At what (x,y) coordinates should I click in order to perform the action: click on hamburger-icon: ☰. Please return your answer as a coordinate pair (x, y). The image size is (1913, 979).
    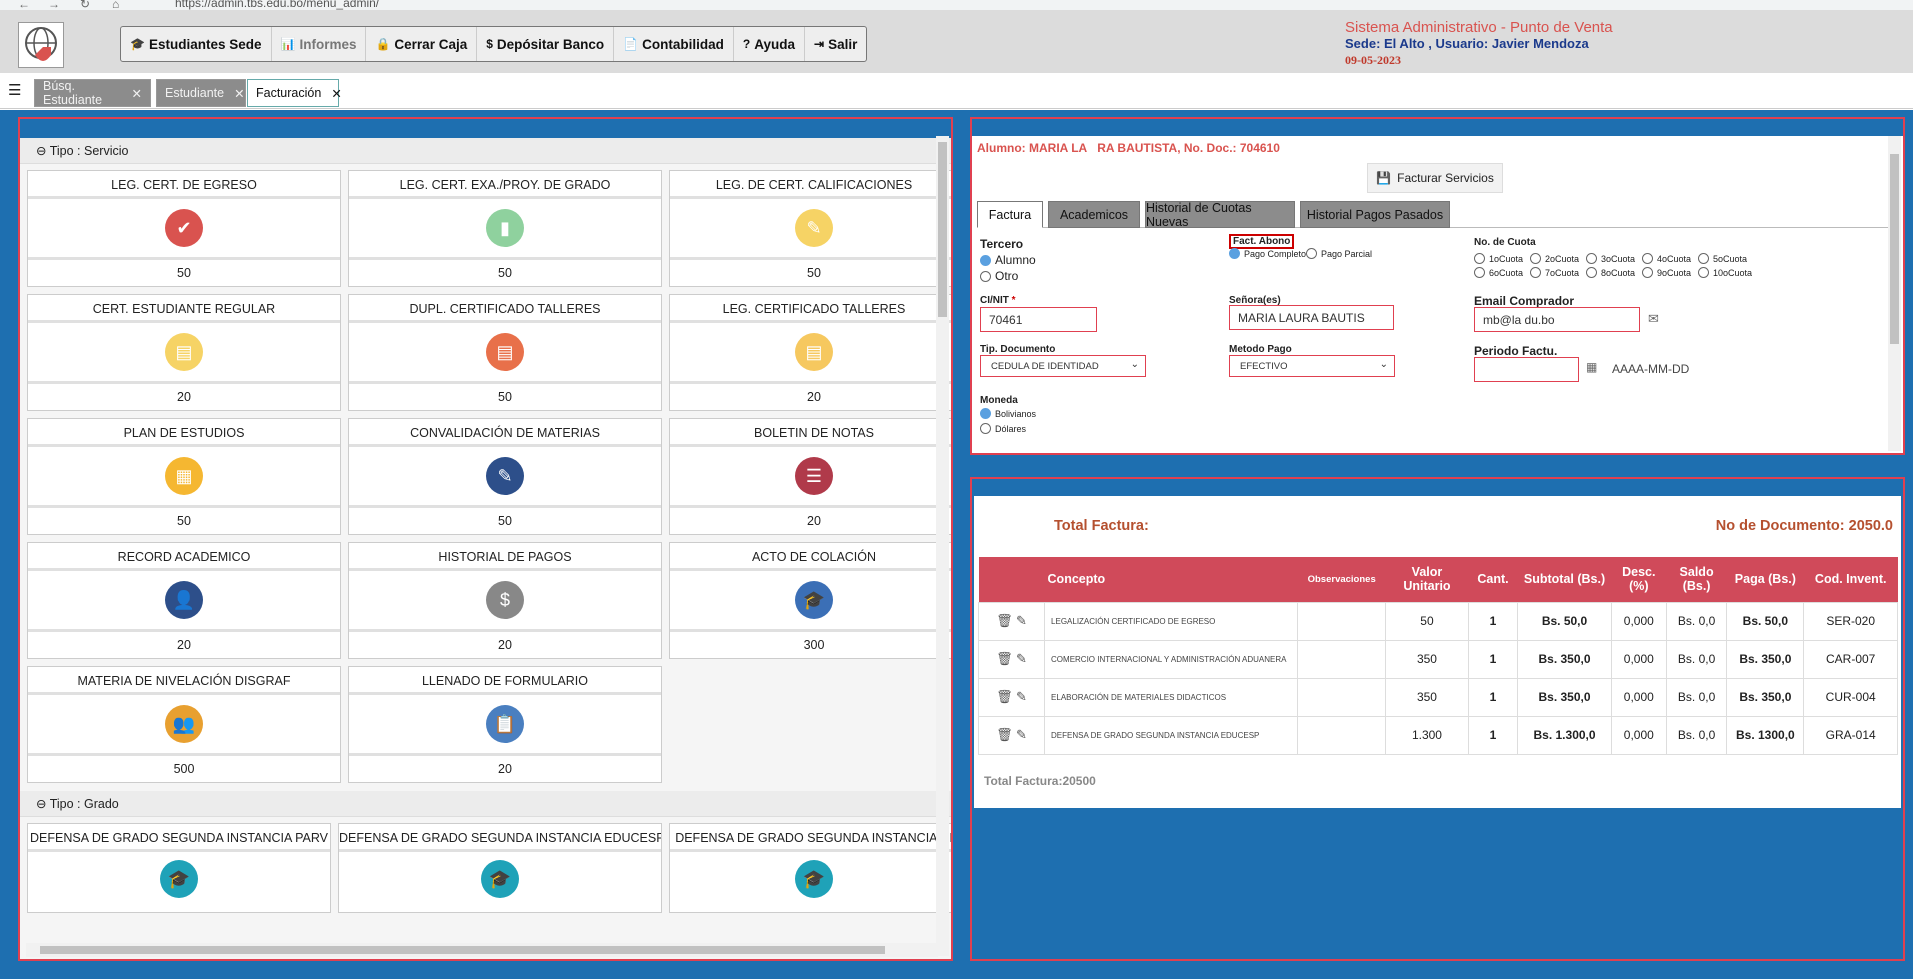
    Looking at the image, I should click on (14, 90).